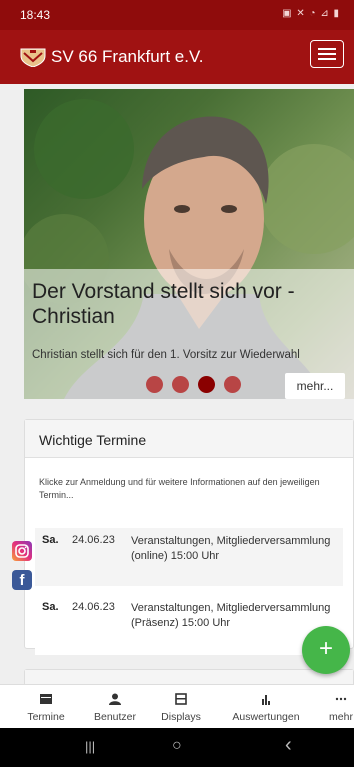  Describe the element at coordinates (33, 57) in the screenshot. I see `club-crest-icon` at that location.